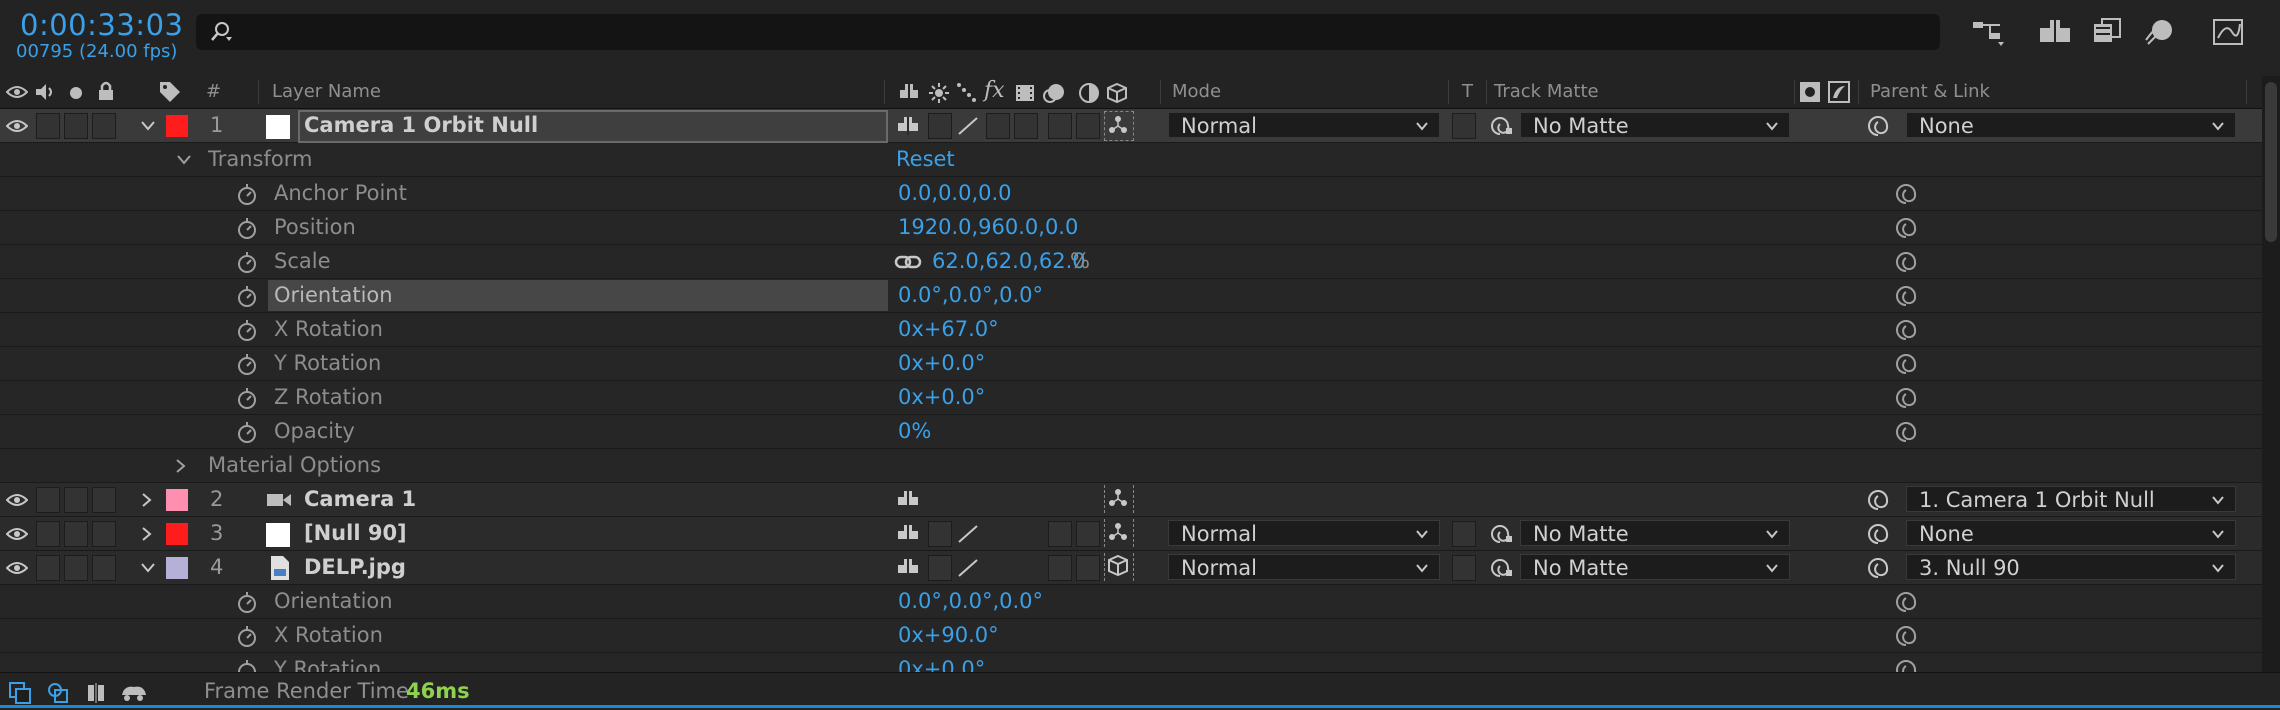 The height and width of the screenshot is (710, 2280). What do you see at coordinates (967, 93) in the screenshot?
I see `quality-header-icon` at bounding box center [967, 93].